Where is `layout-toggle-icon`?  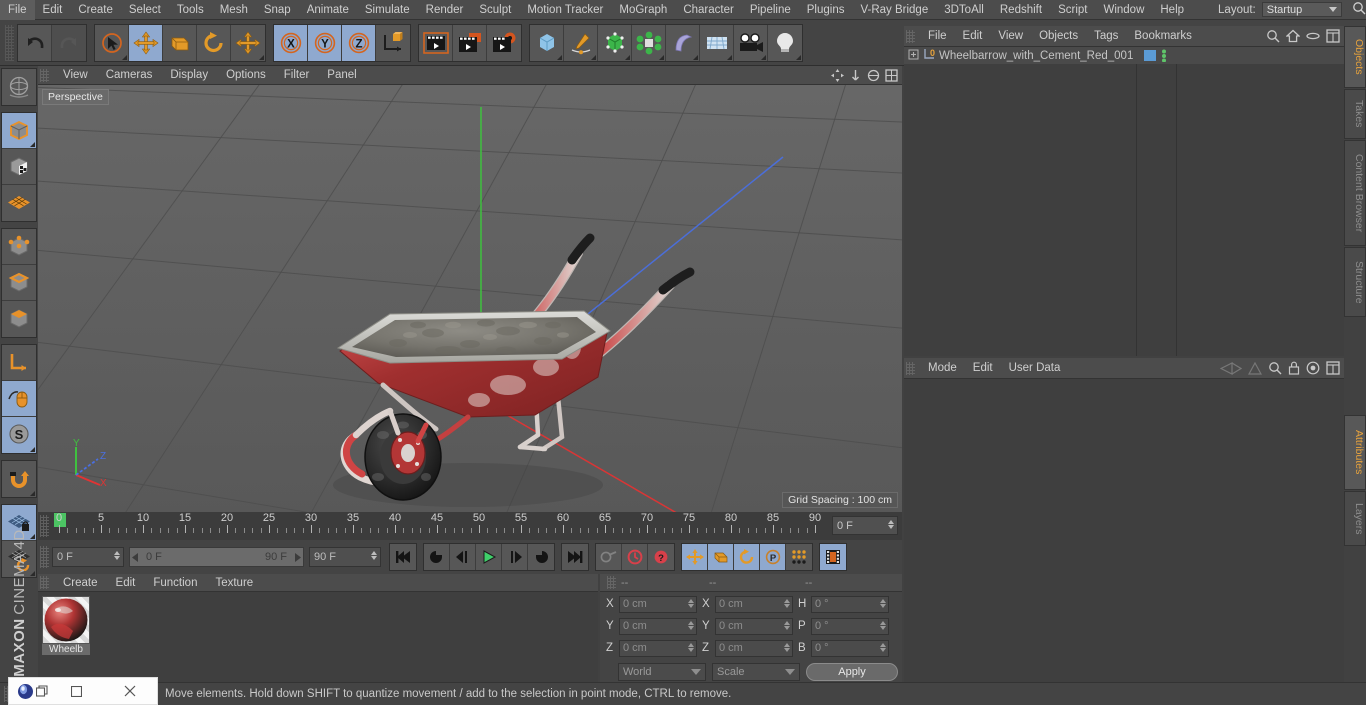
layout-toggle-icon is located at coordinates (1333, 37).